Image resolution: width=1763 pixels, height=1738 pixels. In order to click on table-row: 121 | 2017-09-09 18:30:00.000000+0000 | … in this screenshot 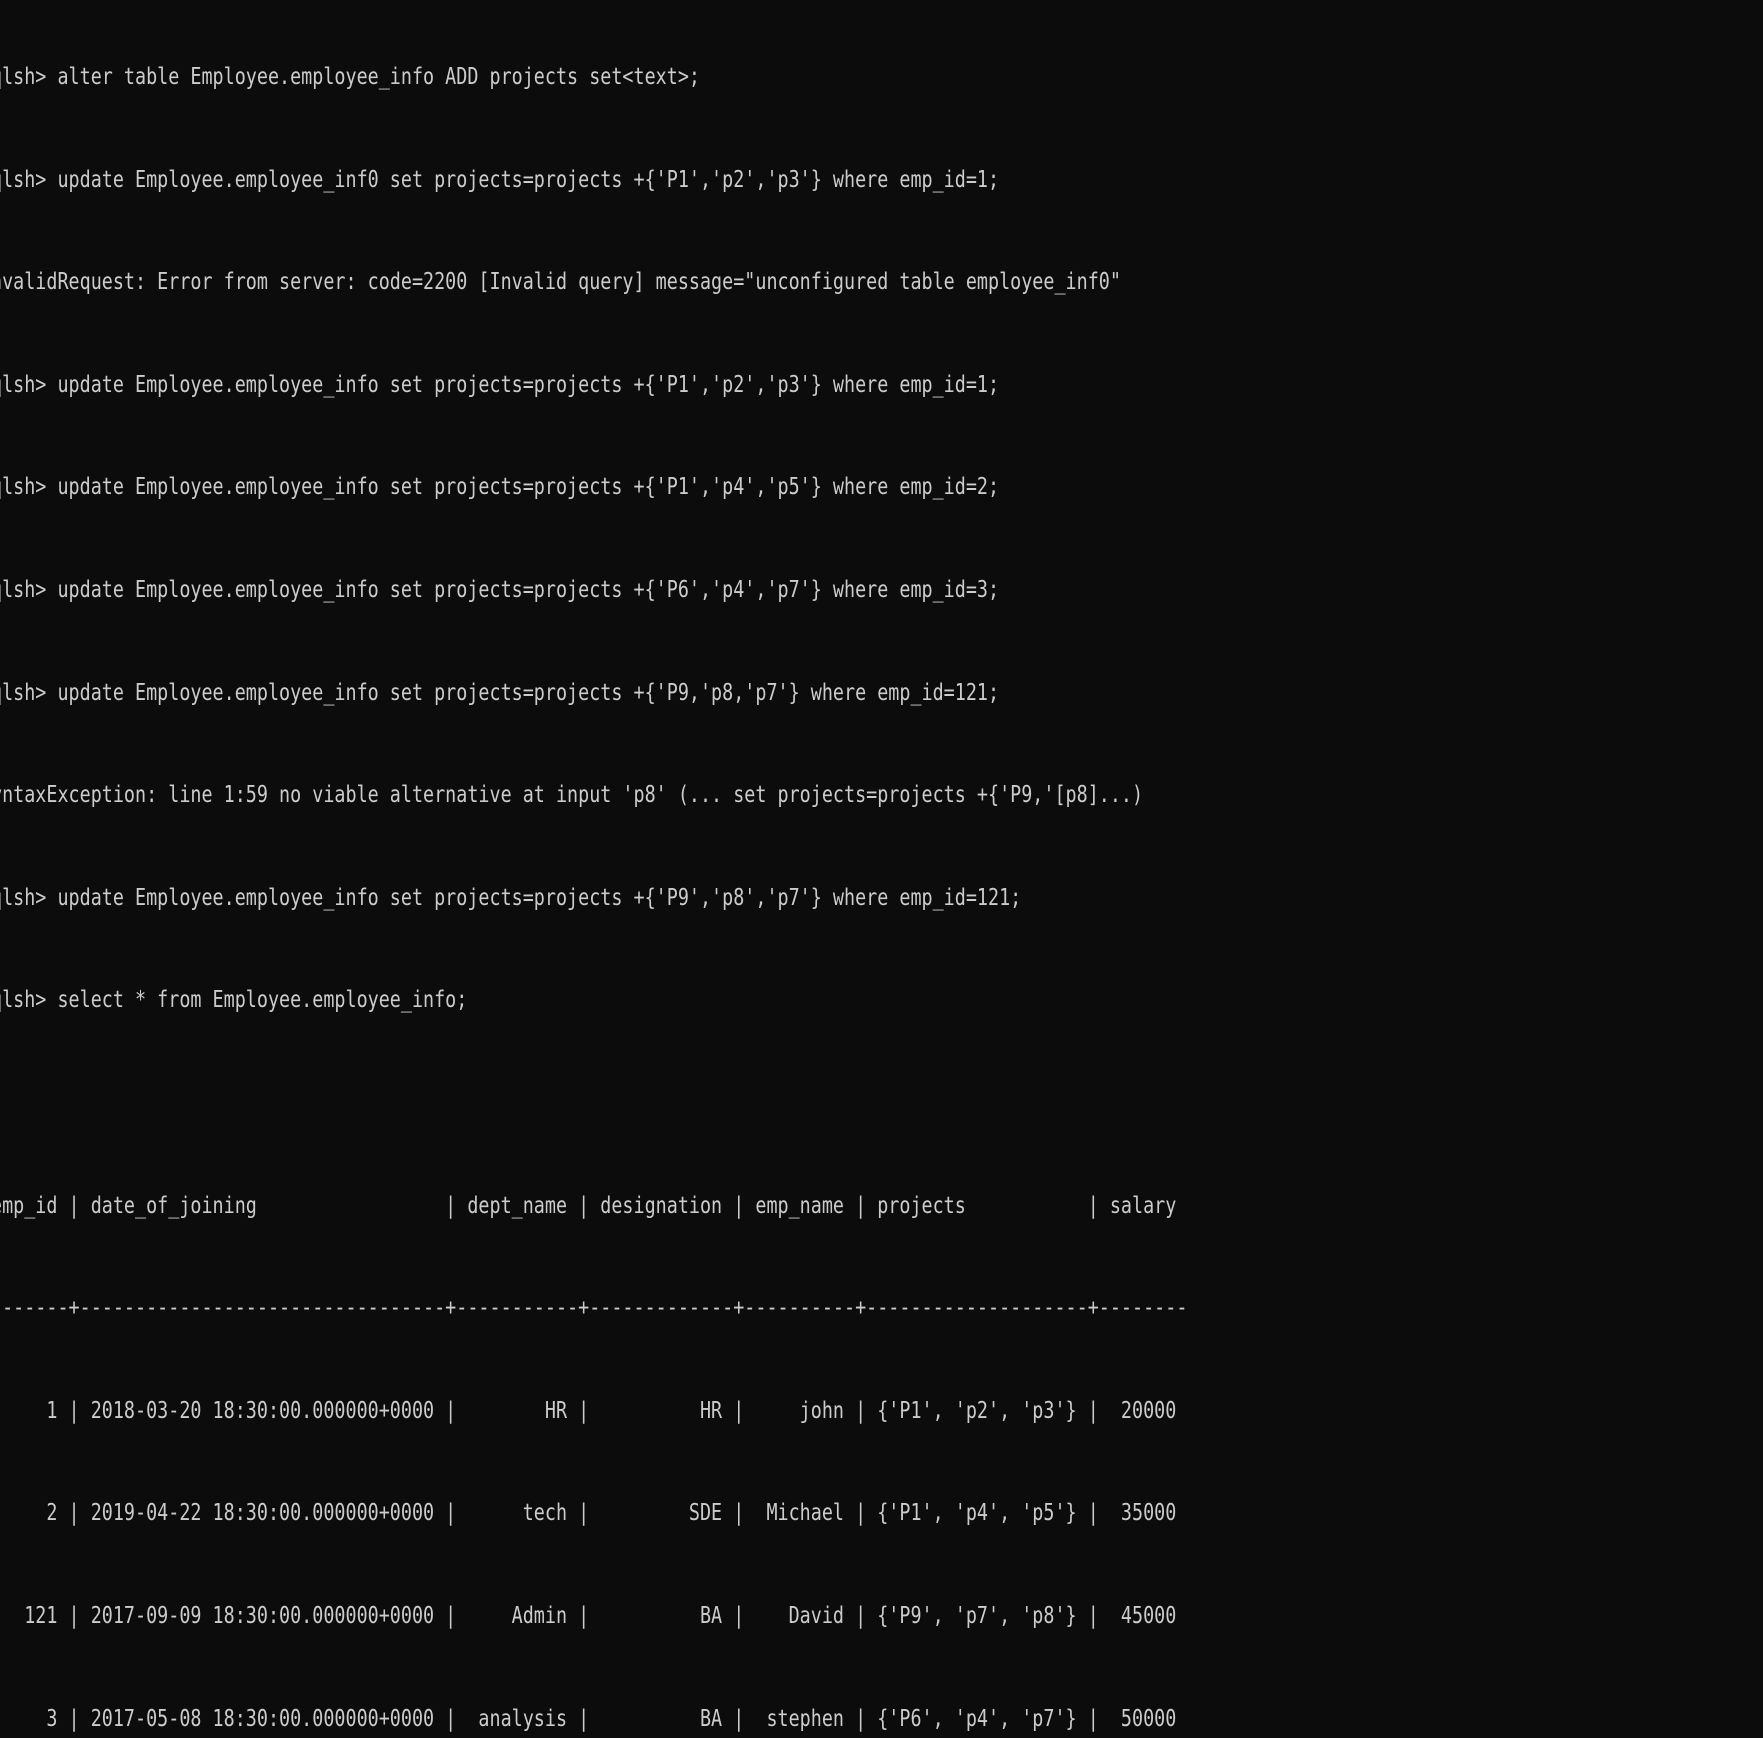, I will do `click(704, 1616)`.